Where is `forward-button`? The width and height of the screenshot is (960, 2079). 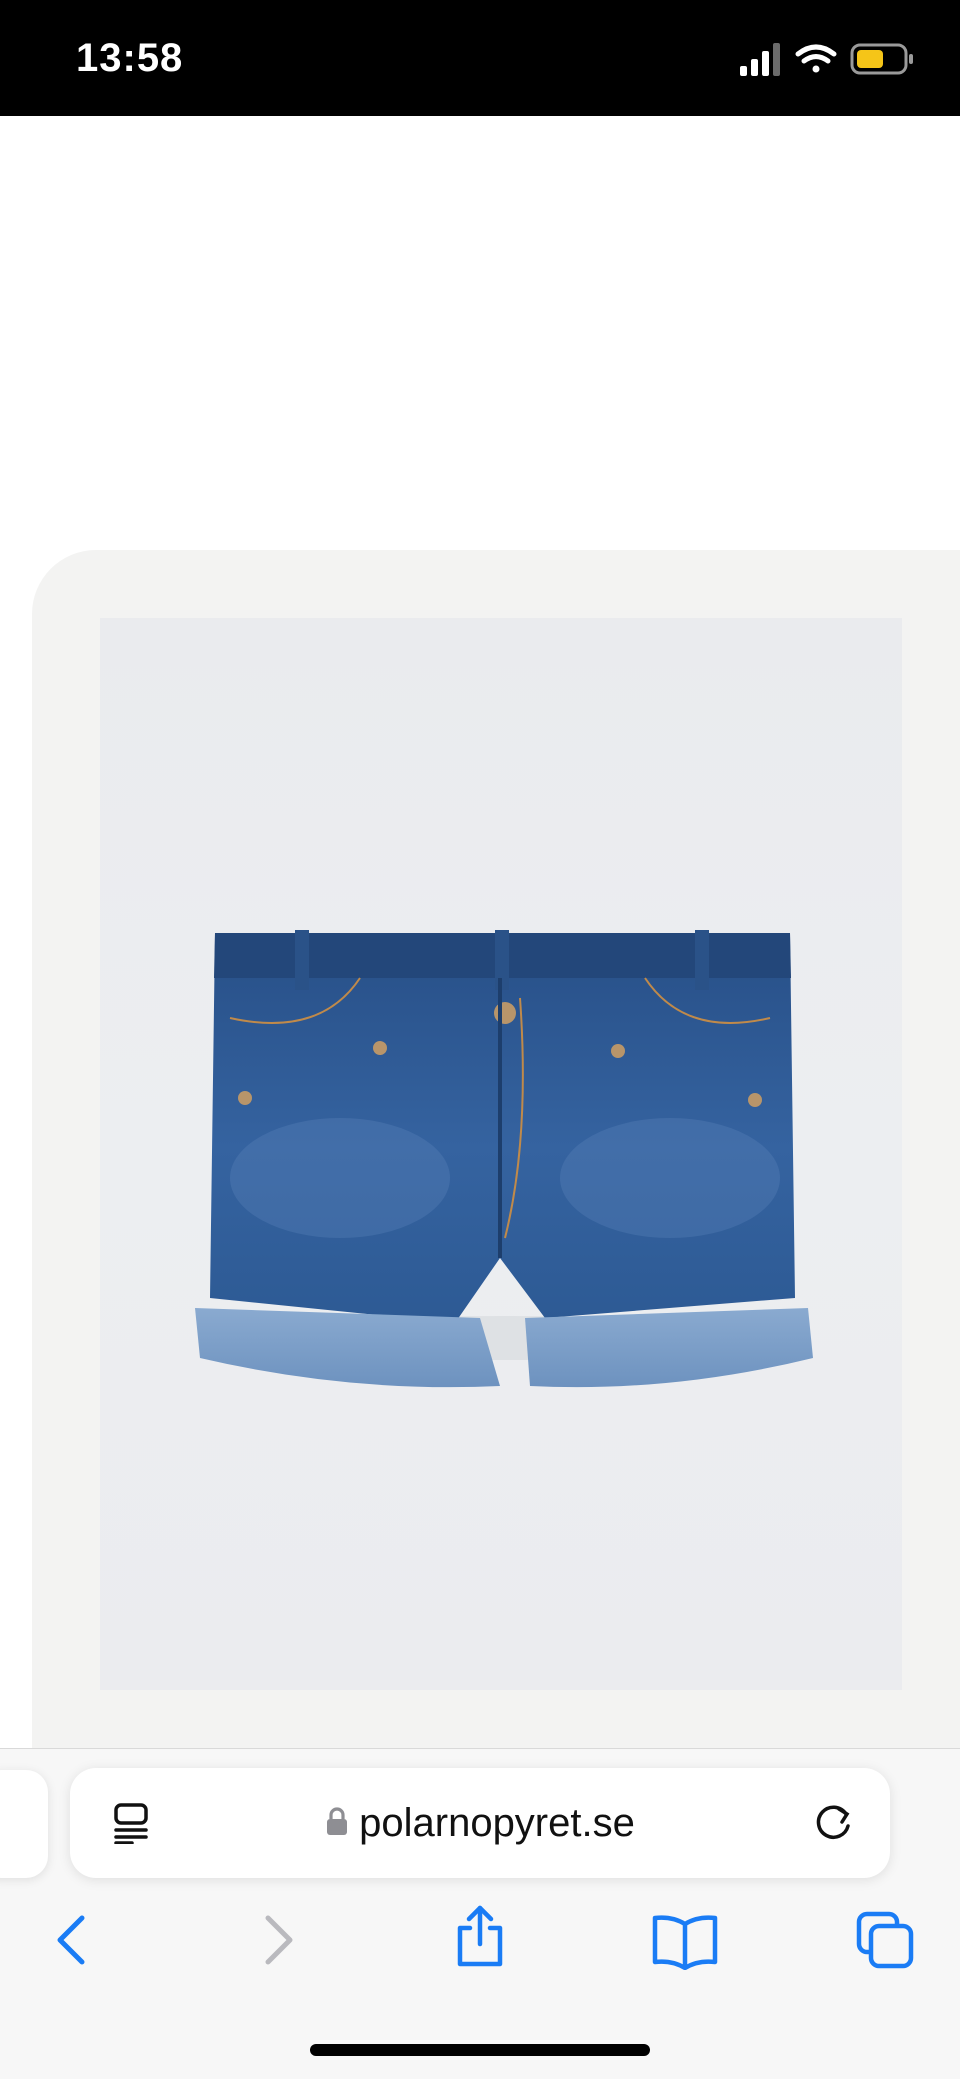 forward-button is located at coordinates (278, 1940).